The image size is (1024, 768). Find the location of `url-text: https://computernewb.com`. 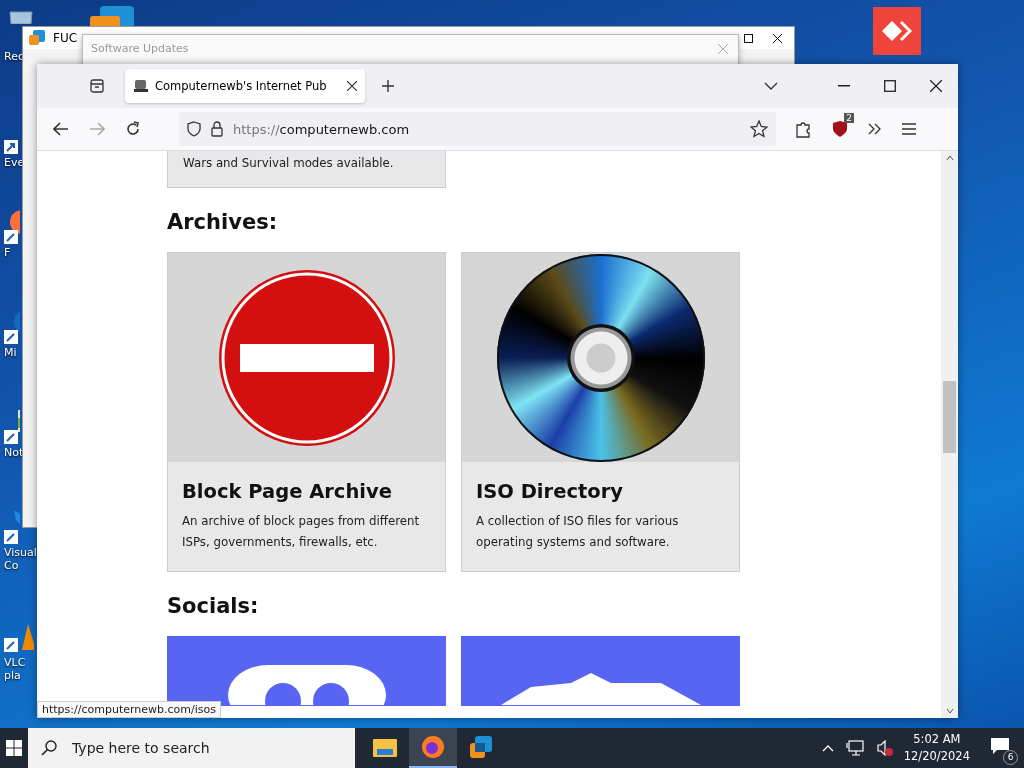

url-text: https://computernewb.com is located at coordinates (321, 129).